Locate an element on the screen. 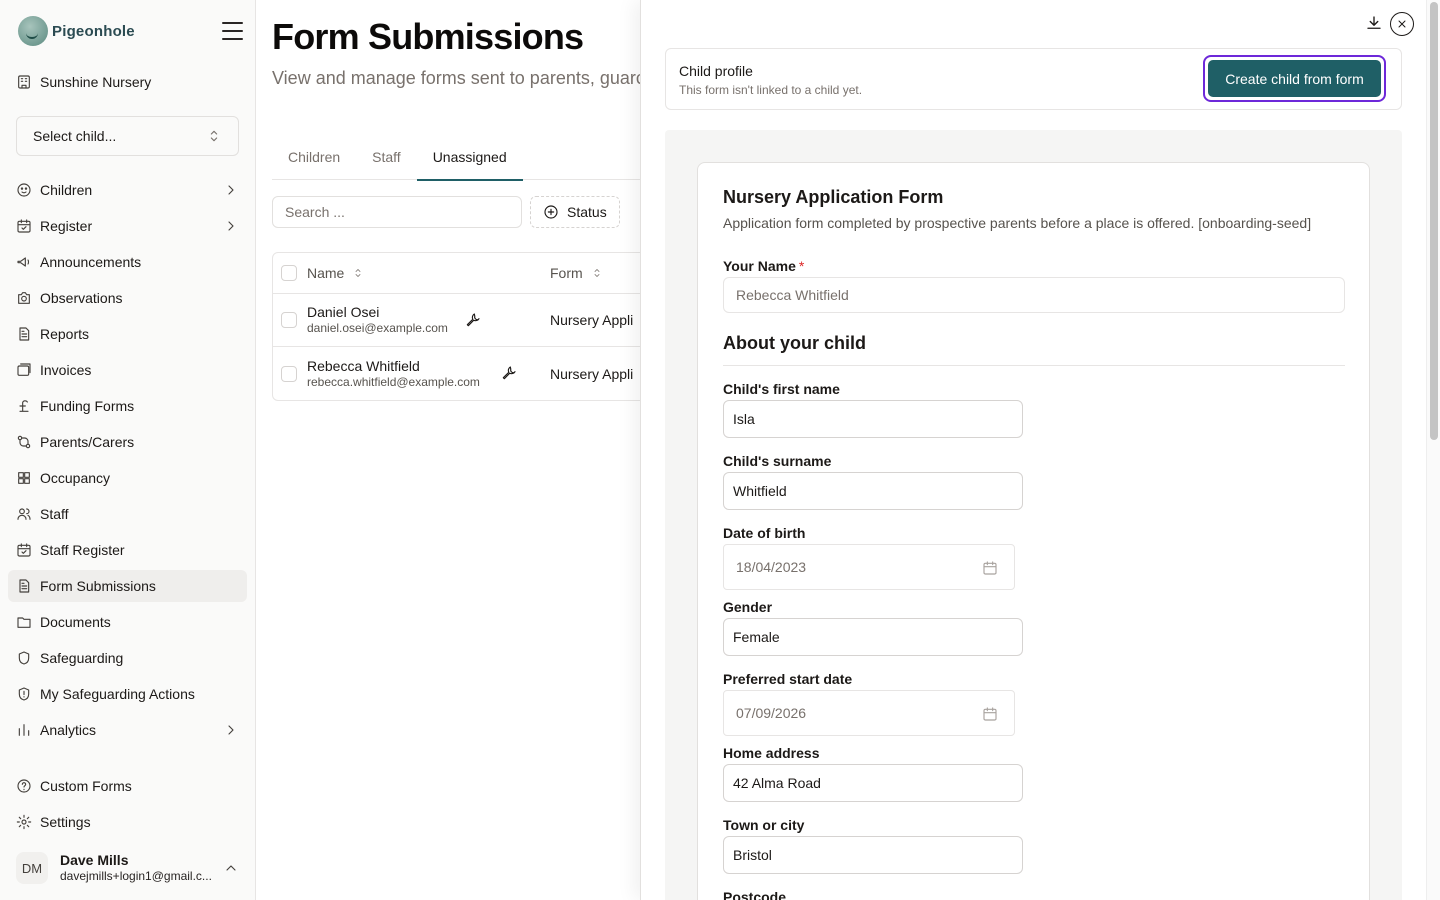 The image size is (1440, 900). sidebar-item-label: Staff is located at coordinates (54, 514).